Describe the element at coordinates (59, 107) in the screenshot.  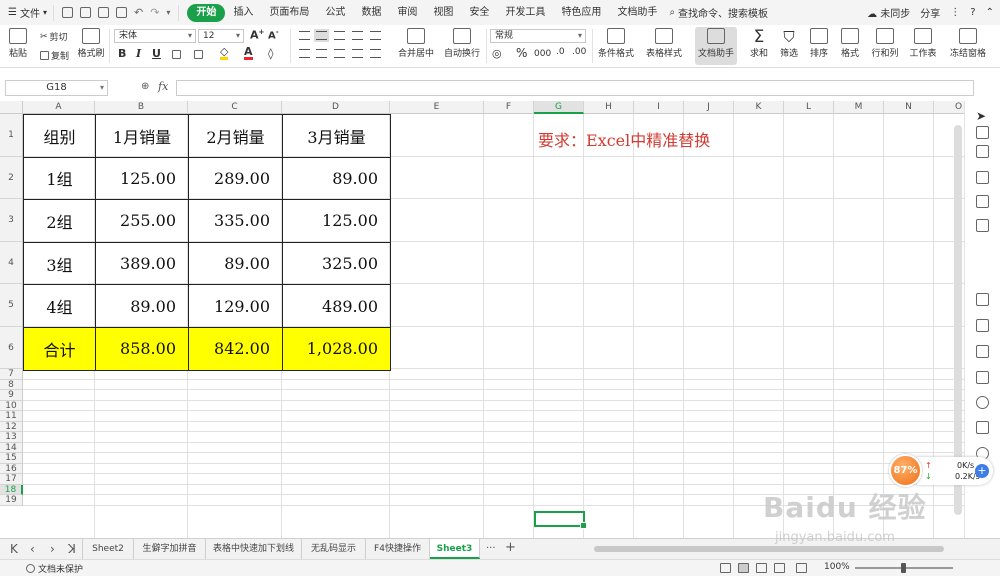
I see `column-header: A` at that location.